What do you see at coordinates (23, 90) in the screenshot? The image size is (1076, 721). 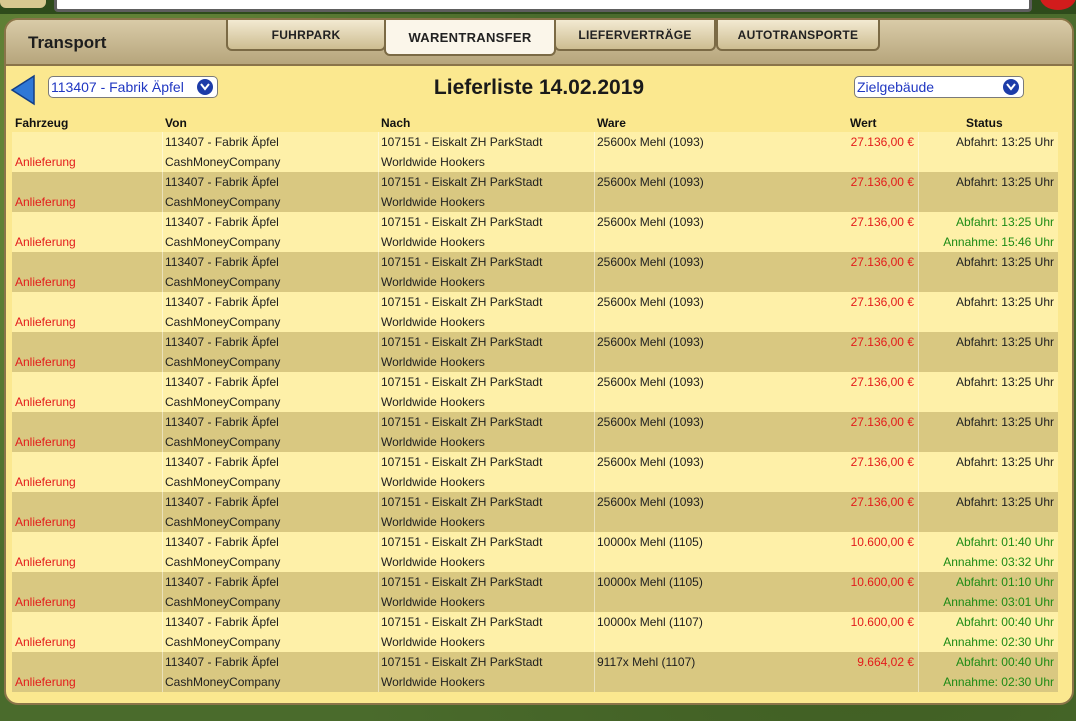 I see `back-arrow-icon` at bounding box center [23, 90].